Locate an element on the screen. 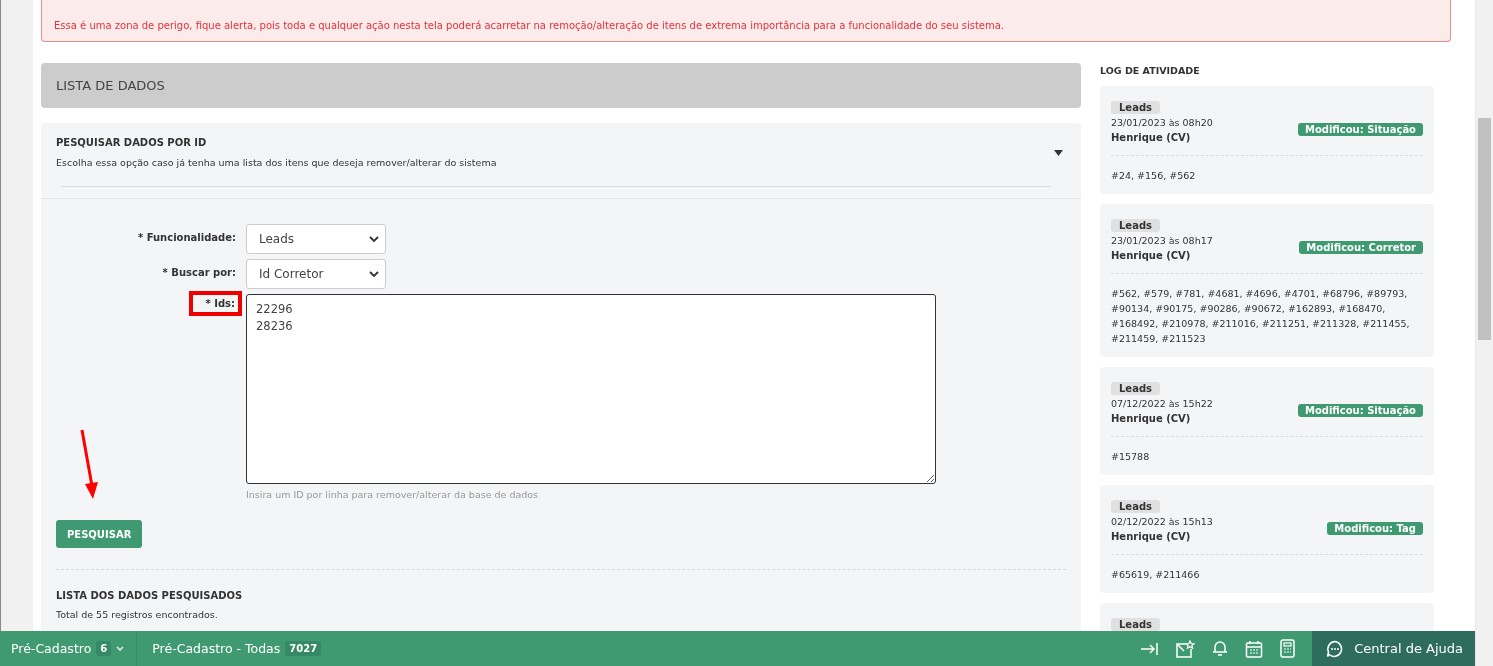 The width and height of the screenshot is (1493, 666). calendar-icon is located at coordinates (1254, 648).